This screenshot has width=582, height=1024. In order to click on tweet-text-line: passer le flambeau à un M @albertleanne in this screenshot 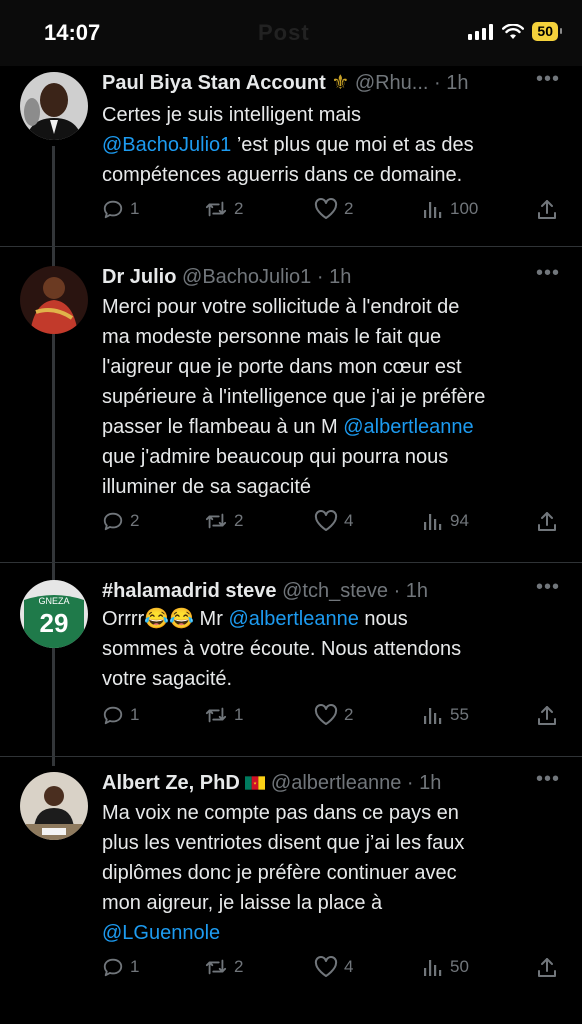, I will do `click(332, 427)`.